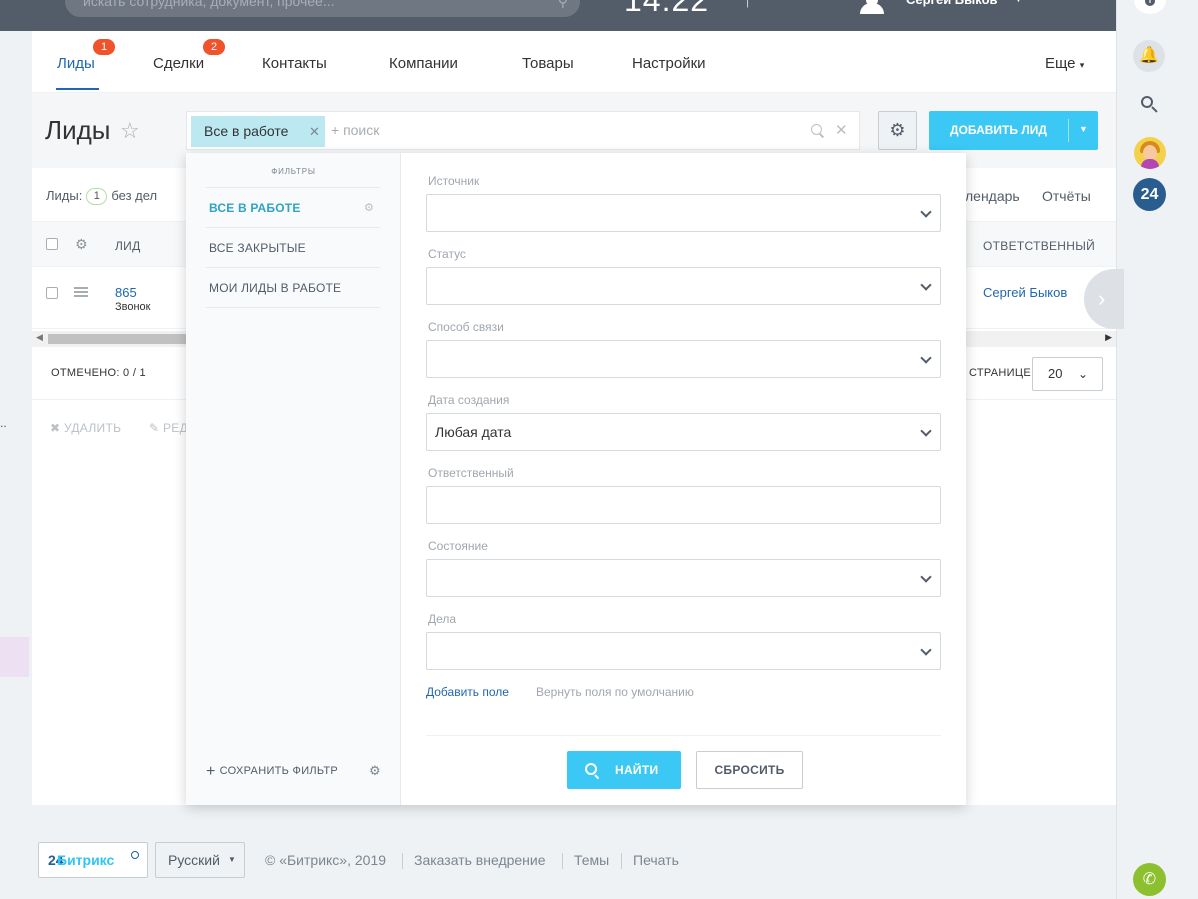 Image resolution: width=1198 pixels, height=899 pixels. What do you see at coordinates (1150, 105) in the screenshot?
I see `sidebar-search-icon` at bounding box center [1150, 105].